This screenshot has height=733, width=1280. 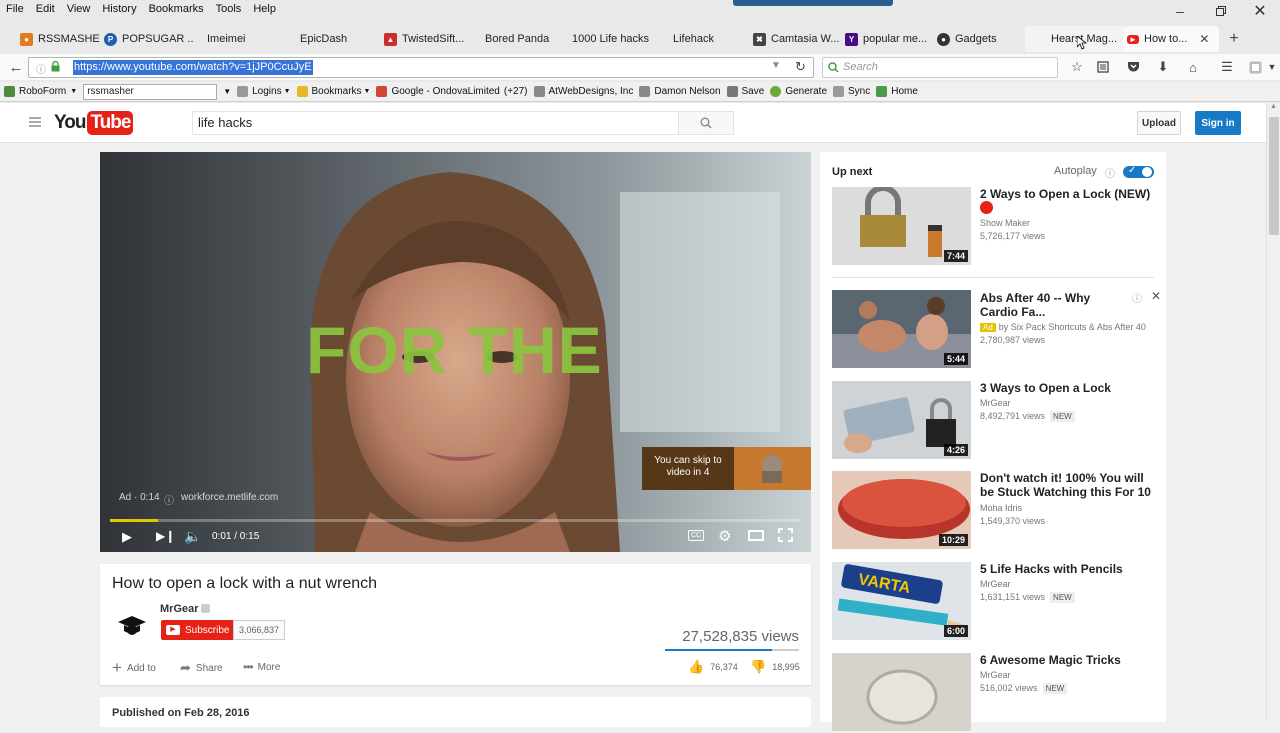 What do you see at coordinates (45, 9) in the screenshot?
I see `menu-edit: Edit` at bounding box center [45, 9].